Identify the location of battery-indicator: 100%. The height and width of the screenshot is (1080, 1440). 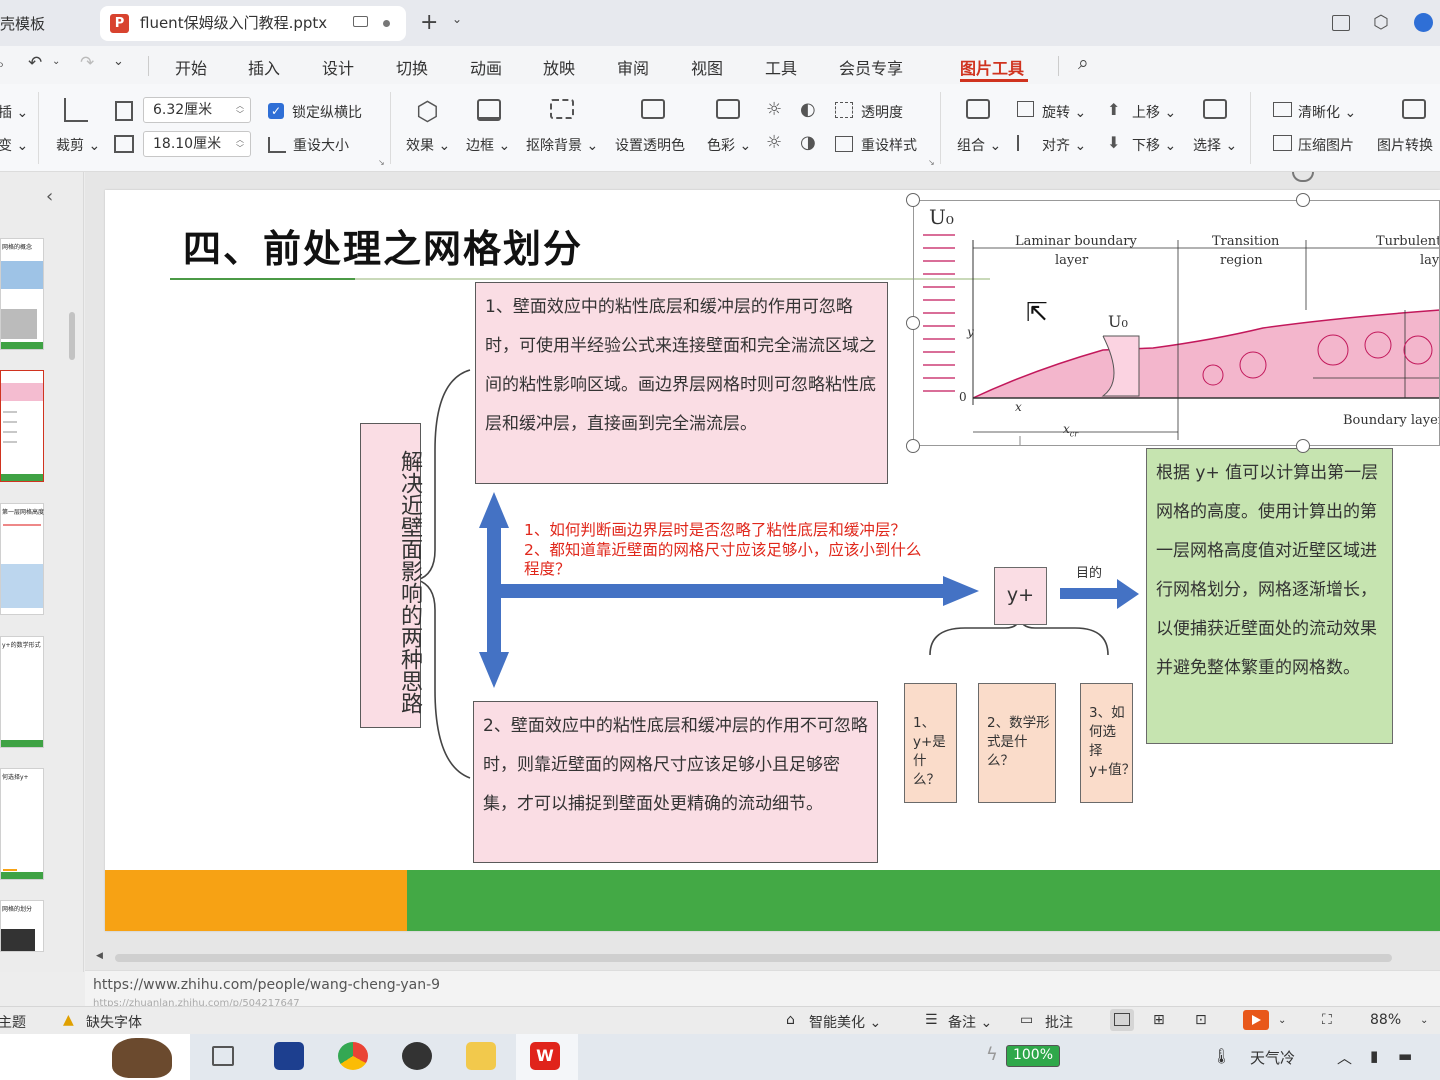
(1033, 1056).